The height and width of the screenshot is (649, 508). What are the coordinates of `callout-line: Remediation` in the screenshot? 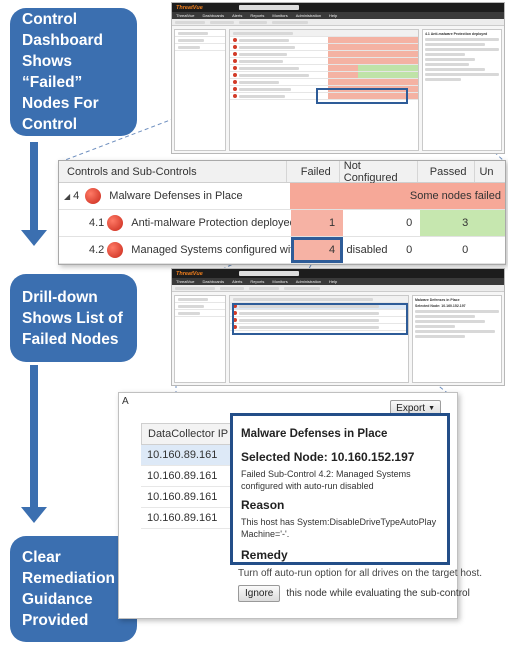 It's located at (69, 578).